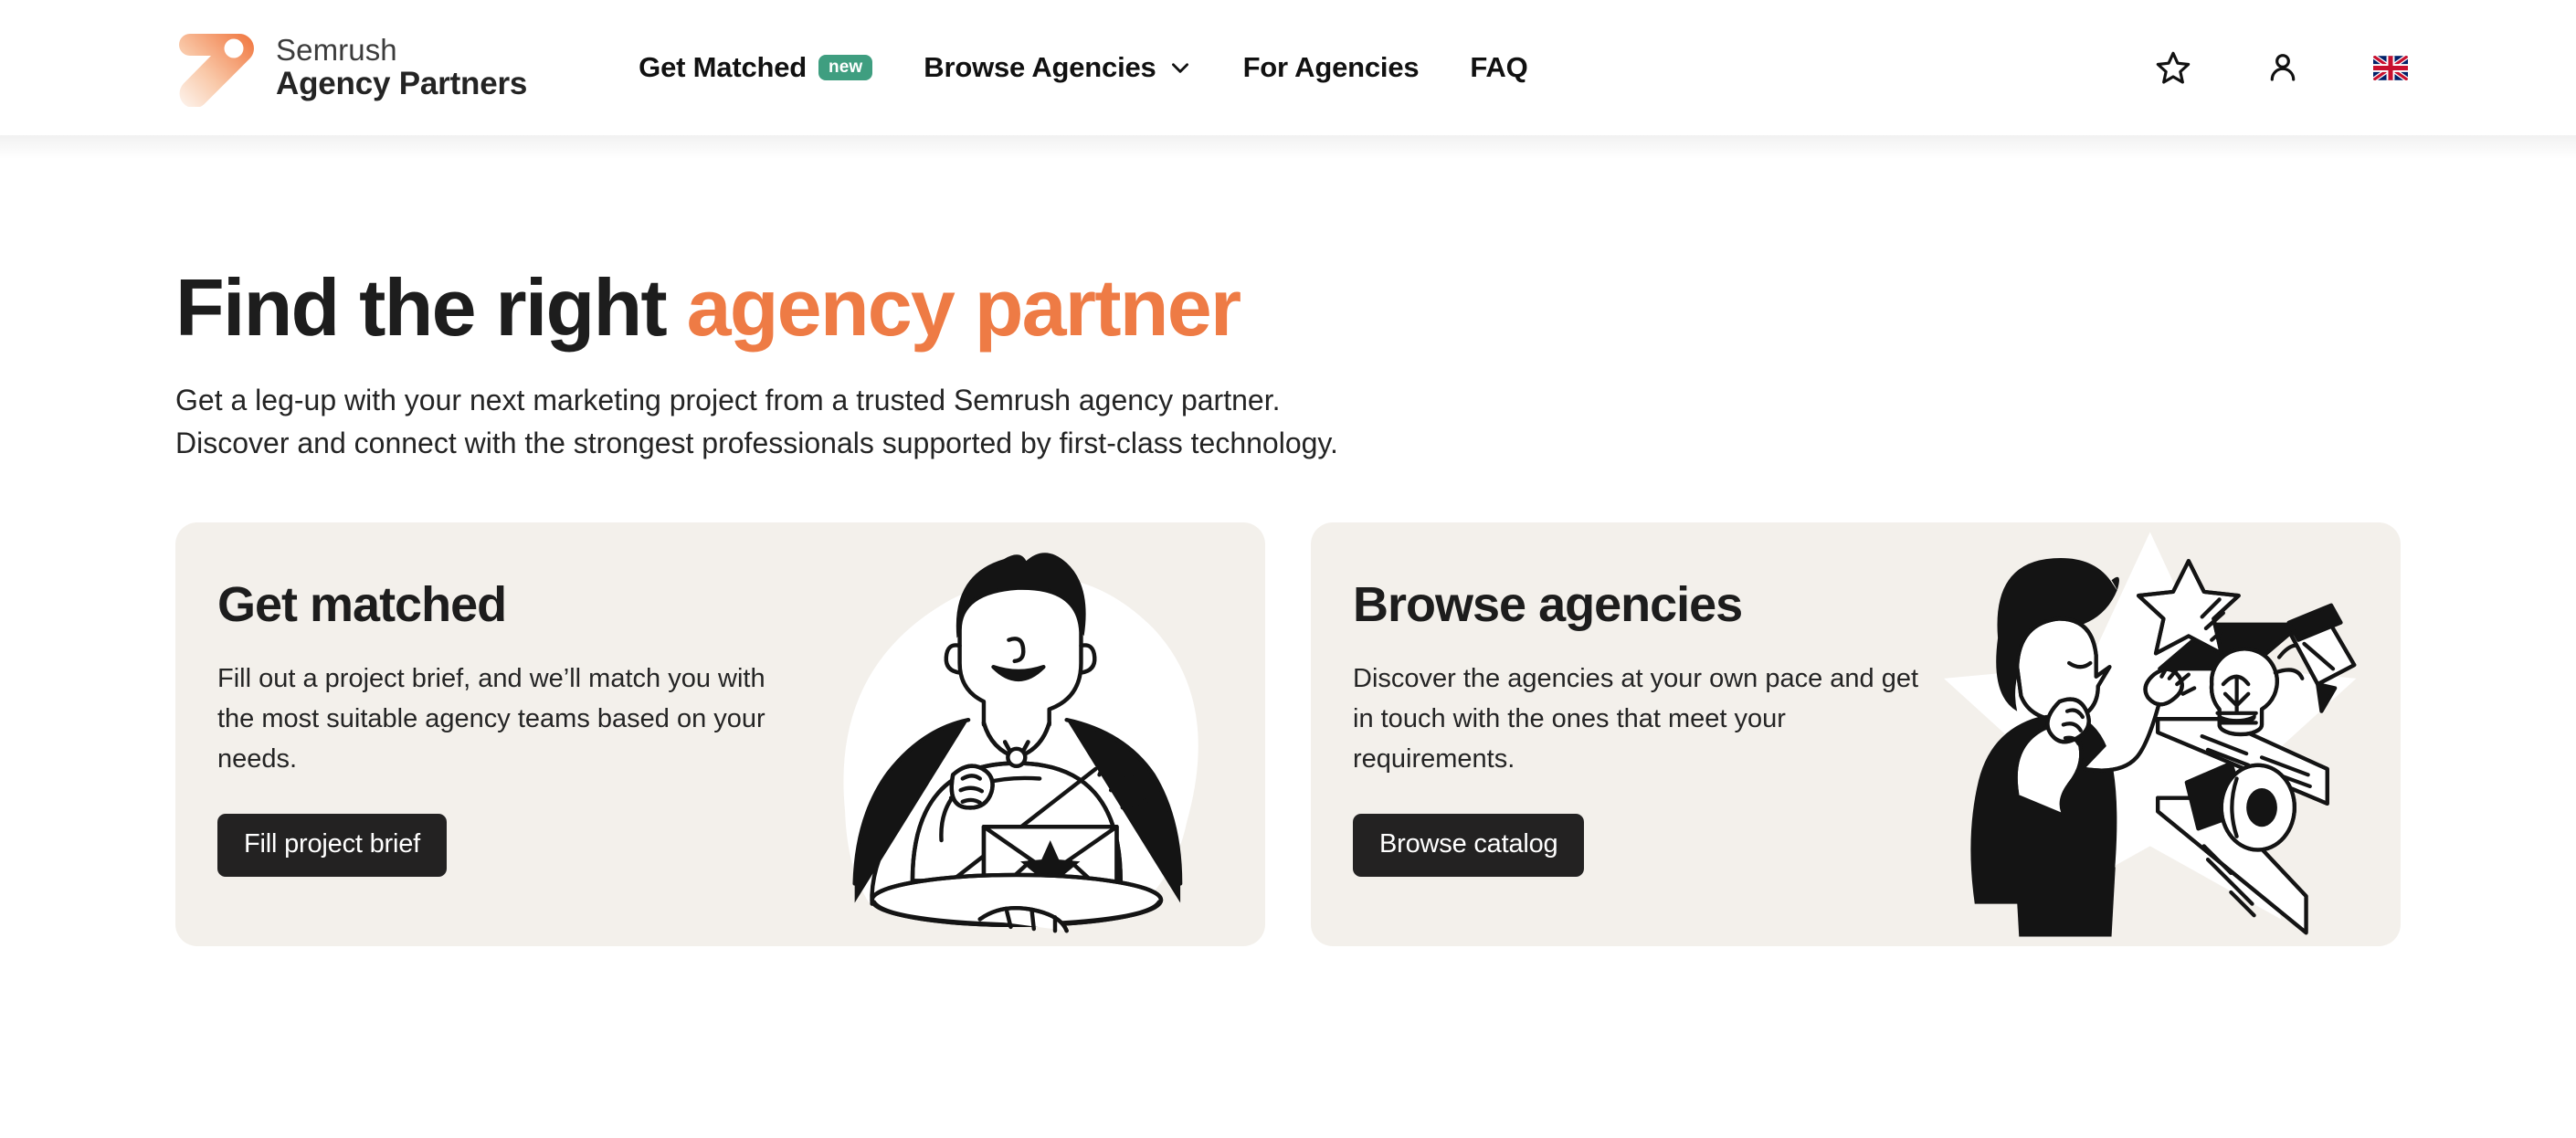 The width and height of the screenshot is (2576, 1138). What do you see at coordinates (1548, 605) in the screenshot?
I see `card-browse-agencies-title: Browse agencies` at bounding box center [1548, 605].